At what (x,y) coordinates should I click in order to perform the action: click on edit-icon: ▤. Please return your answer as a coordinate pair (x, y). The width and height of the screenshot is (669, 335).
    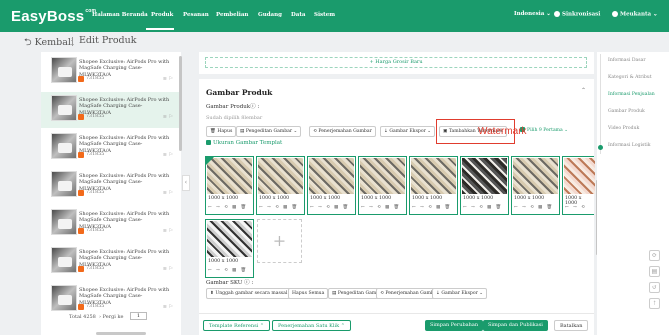
    Looking at the image, I should click on (242, 131).